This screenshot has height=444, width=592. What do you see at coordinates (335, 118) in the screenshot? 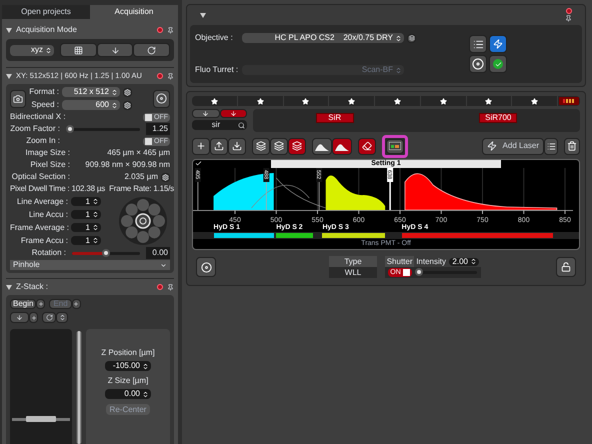
I see `dye-button: SiR` at bounding box center [335, 118].